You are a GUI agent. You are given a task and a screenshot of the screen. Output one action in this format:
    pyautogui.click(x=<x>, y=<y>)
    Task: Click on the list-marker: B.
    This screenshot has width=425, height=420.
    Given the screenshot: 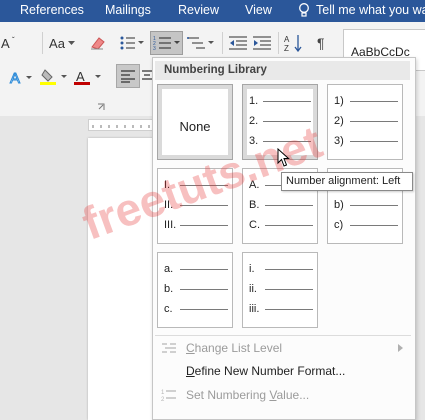 What is the action you would take?
    pyautogui.click(x=254, y=205)
    